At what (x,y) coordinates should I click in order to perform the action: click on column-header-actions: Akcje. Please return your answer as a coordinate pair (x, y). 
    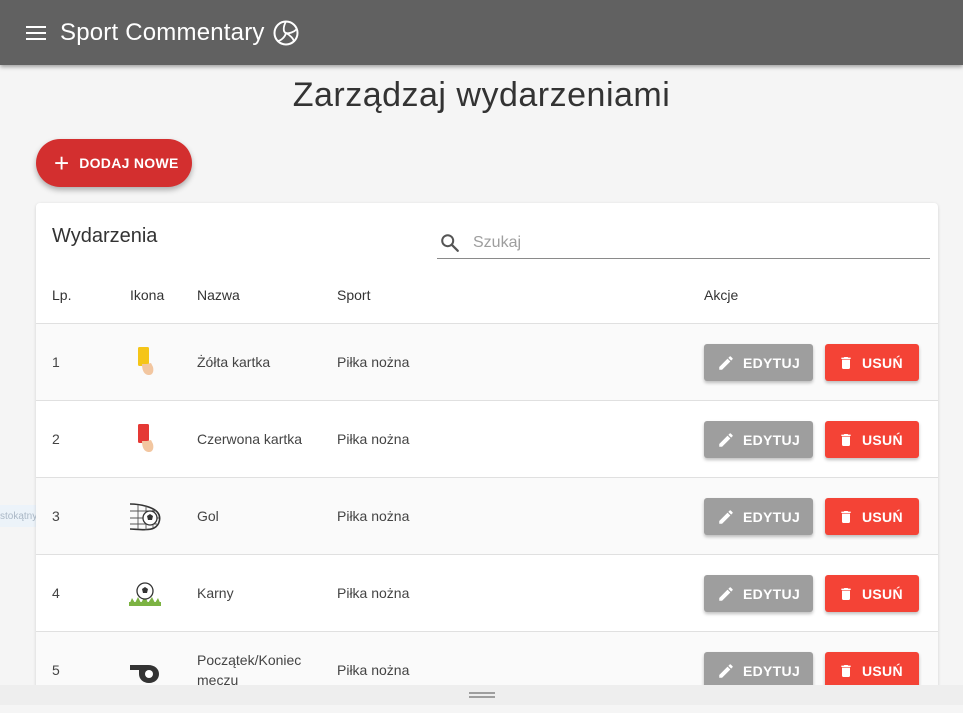
    Looking at the image, I should click on (721, 295).